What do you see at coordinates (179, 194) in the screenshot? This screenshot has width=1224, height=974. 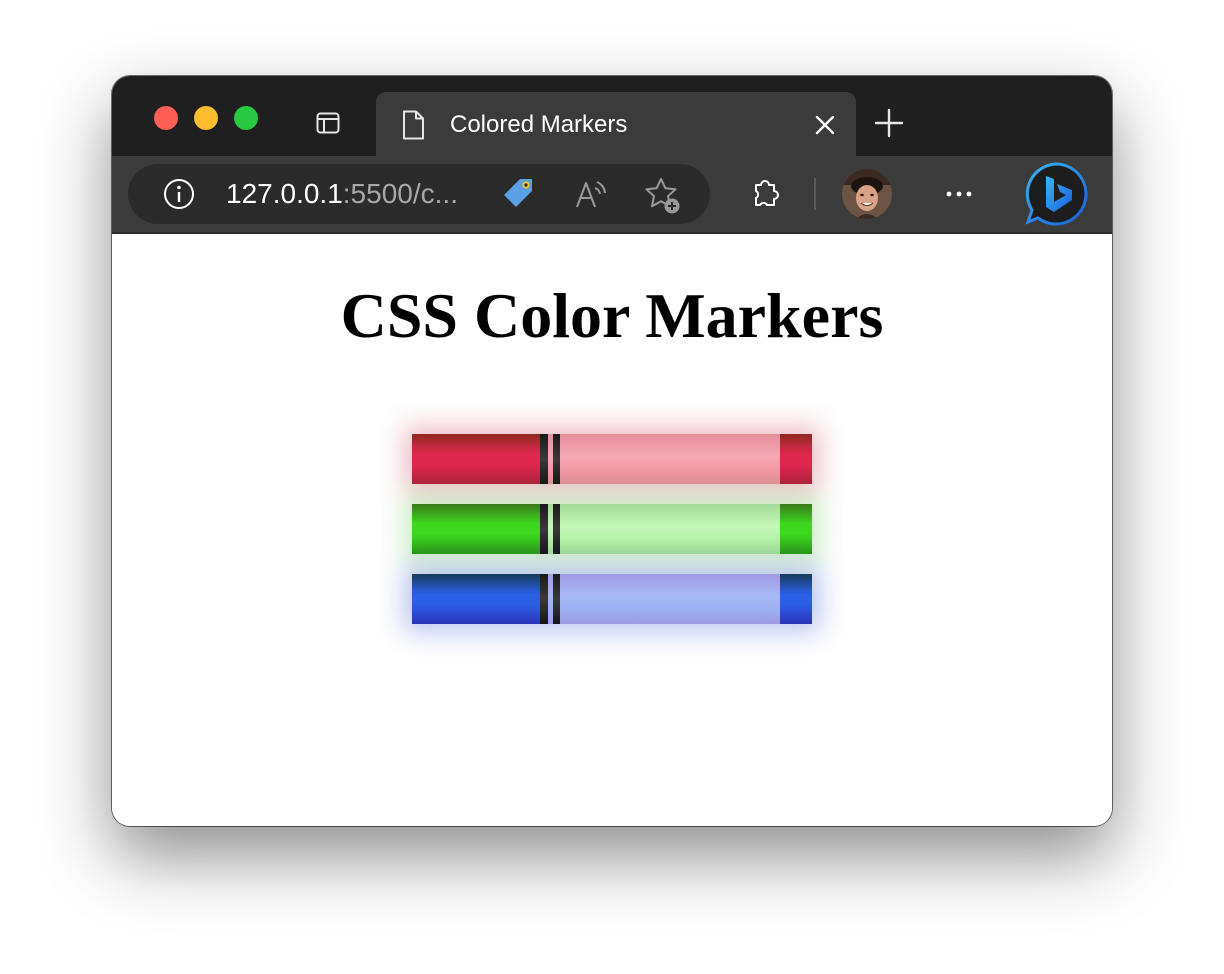 I see `info-icon` at bounding box center [179, 194].